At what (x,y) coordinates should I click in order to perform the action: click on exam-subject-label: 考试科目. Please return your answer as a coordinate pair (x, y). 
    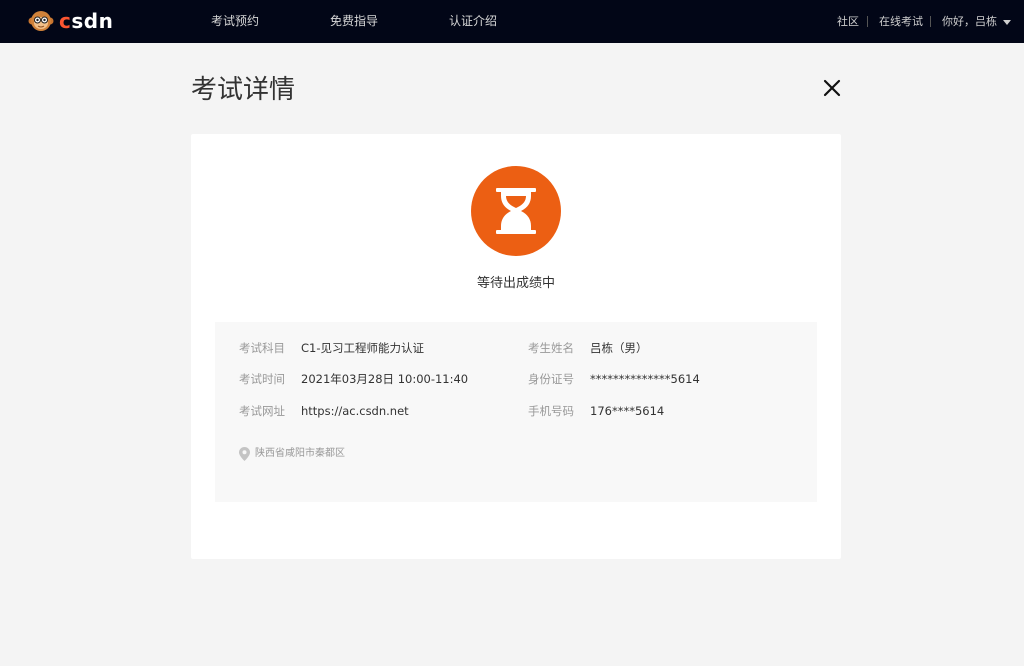
    Looking at the image, I should click on (262, 348).